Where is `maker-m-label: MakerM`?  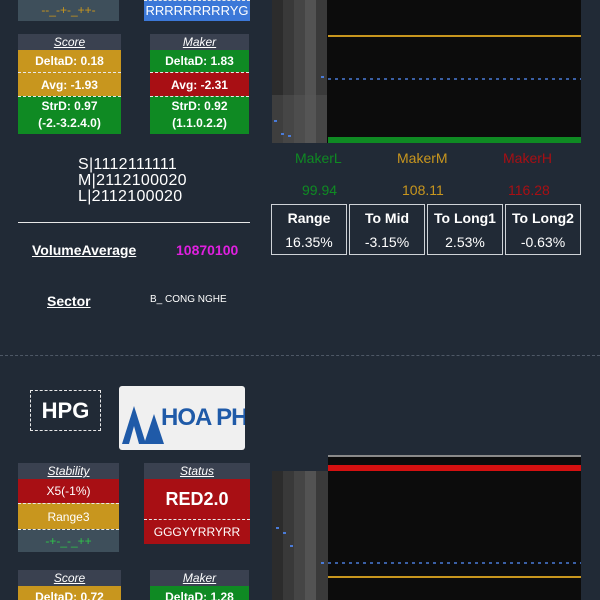 maker-m-label: MakerM is located at coordinates (422, 158).